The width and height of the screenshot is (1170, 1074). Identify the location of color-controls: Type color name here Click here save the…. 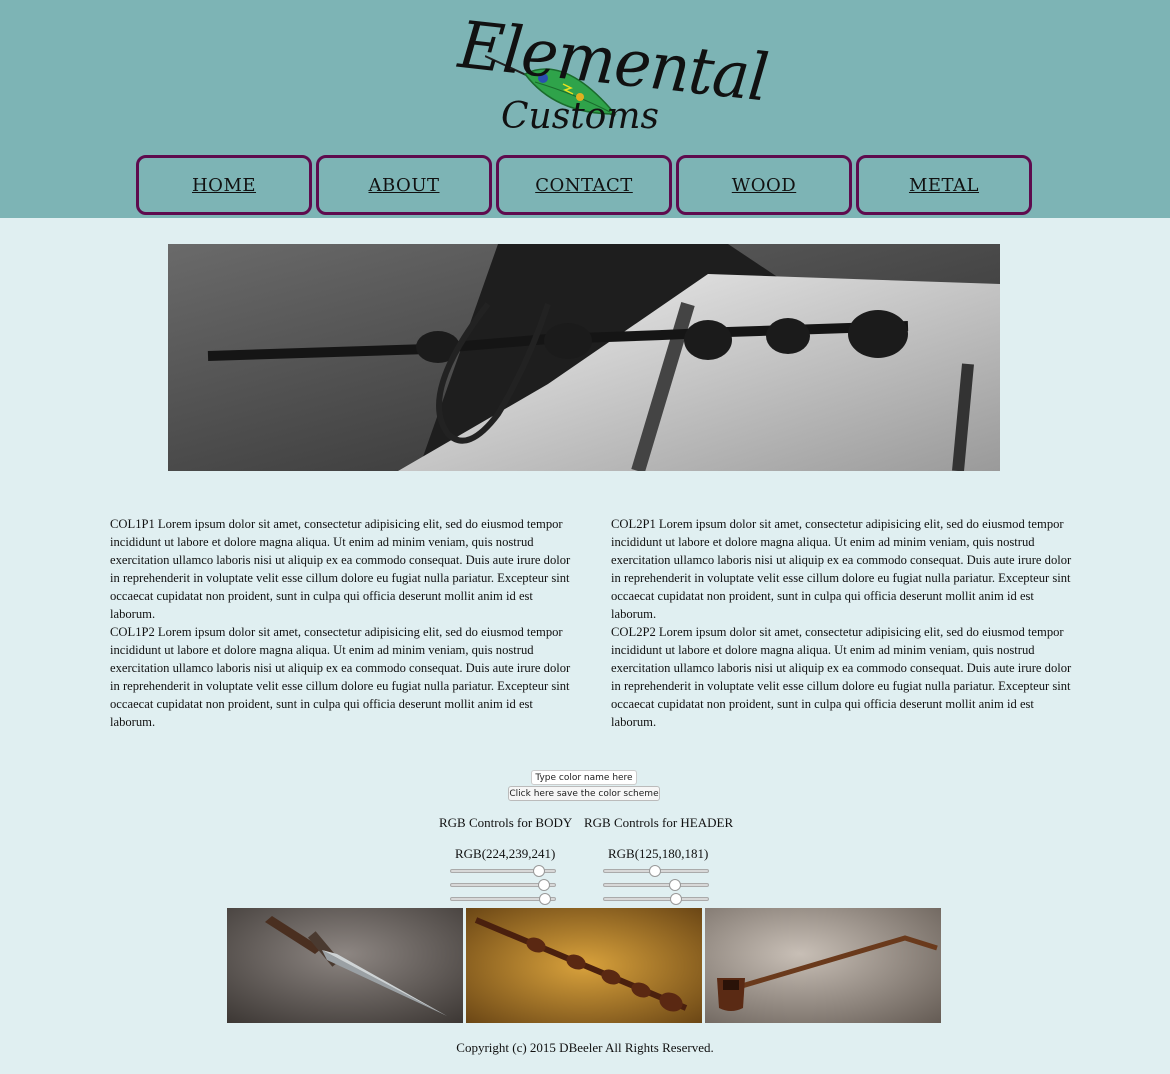
(585, 837).